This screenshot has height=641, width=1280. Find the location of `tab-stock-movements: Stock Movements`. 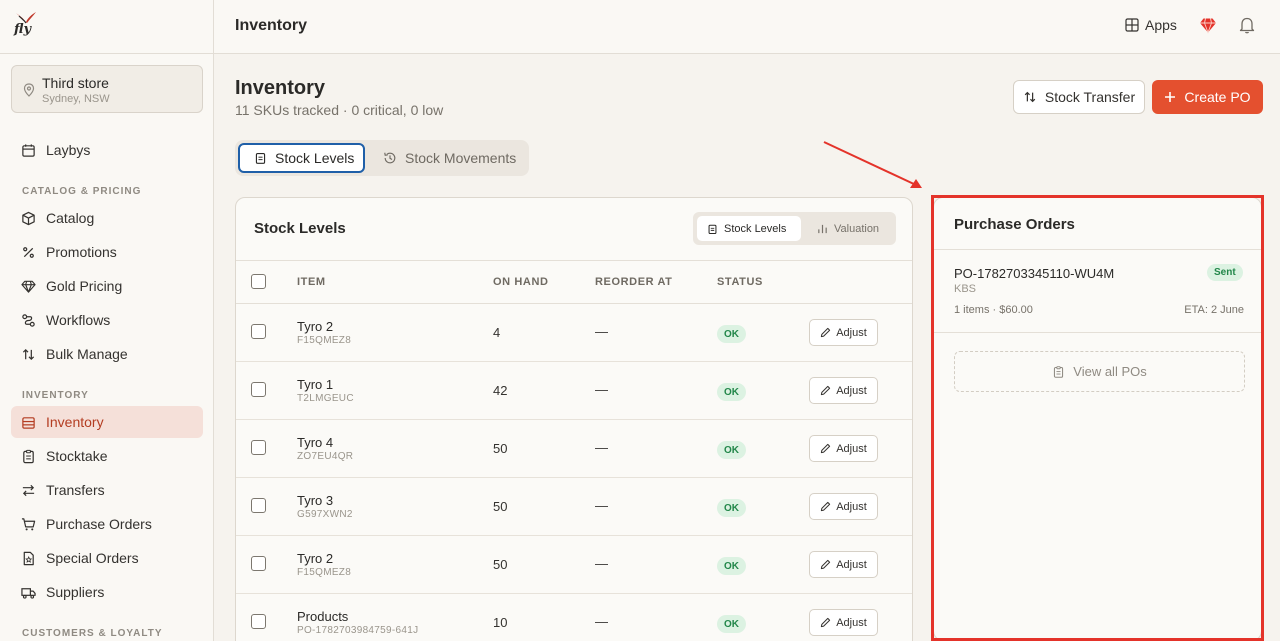

tab-stock-movements: Stock Movements is located at coordinates (444, 158).